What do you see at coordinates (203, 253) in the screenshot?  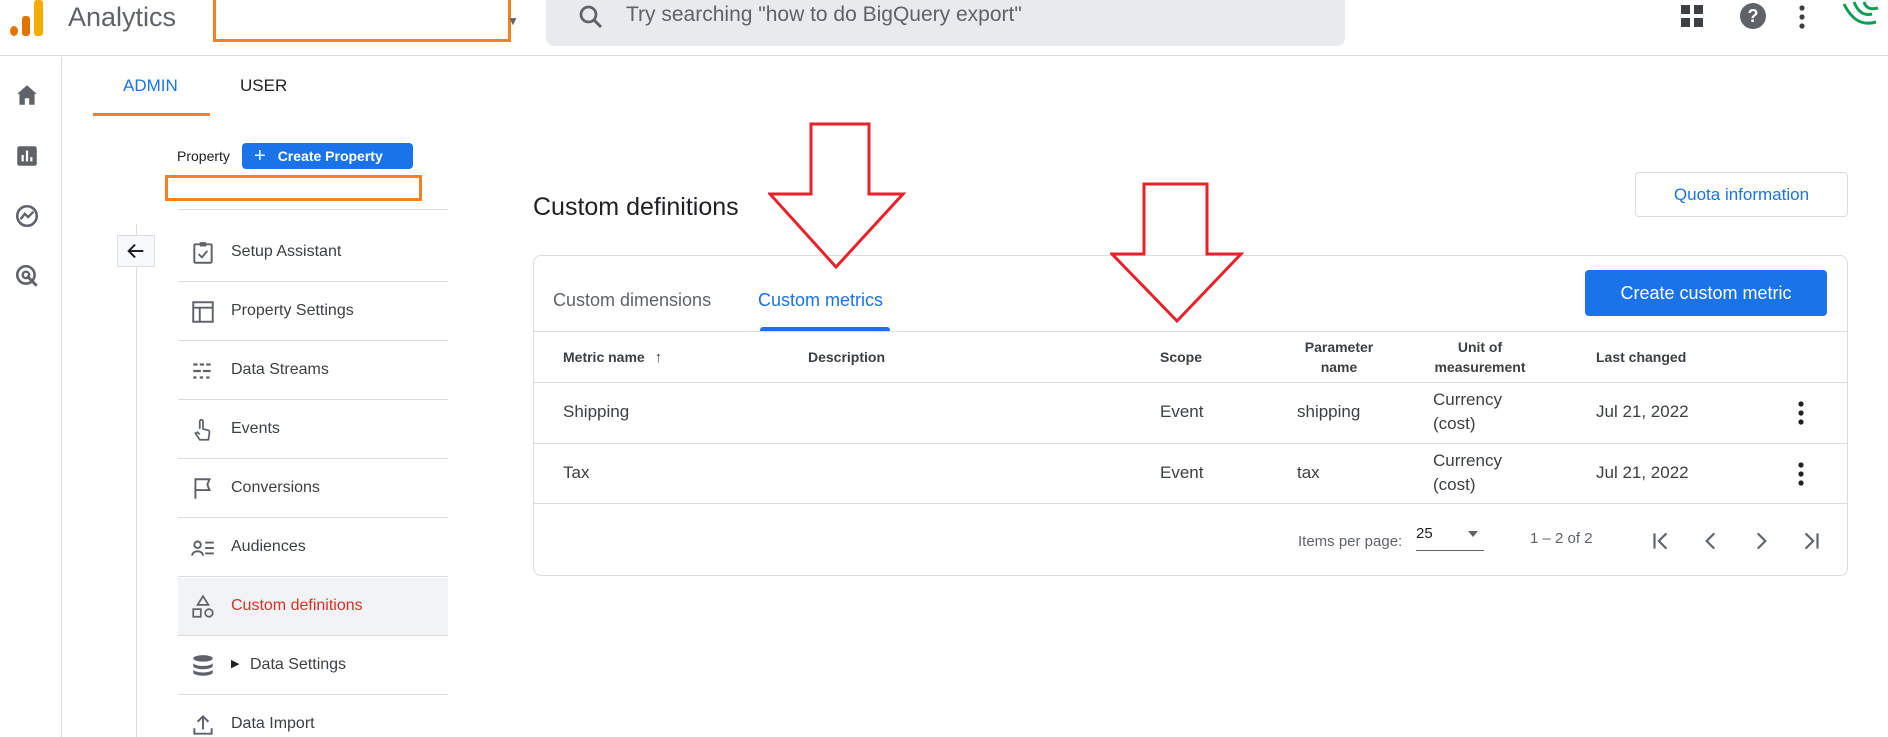 I see `checklist-icon` at bounding box center [203, 253].